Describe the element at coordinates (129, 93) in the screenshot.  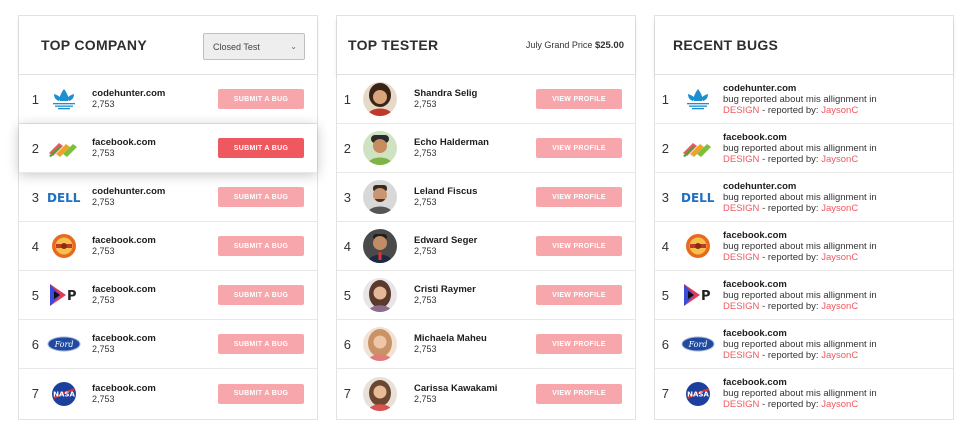
I see `company-name: codehunter.com` at that location.